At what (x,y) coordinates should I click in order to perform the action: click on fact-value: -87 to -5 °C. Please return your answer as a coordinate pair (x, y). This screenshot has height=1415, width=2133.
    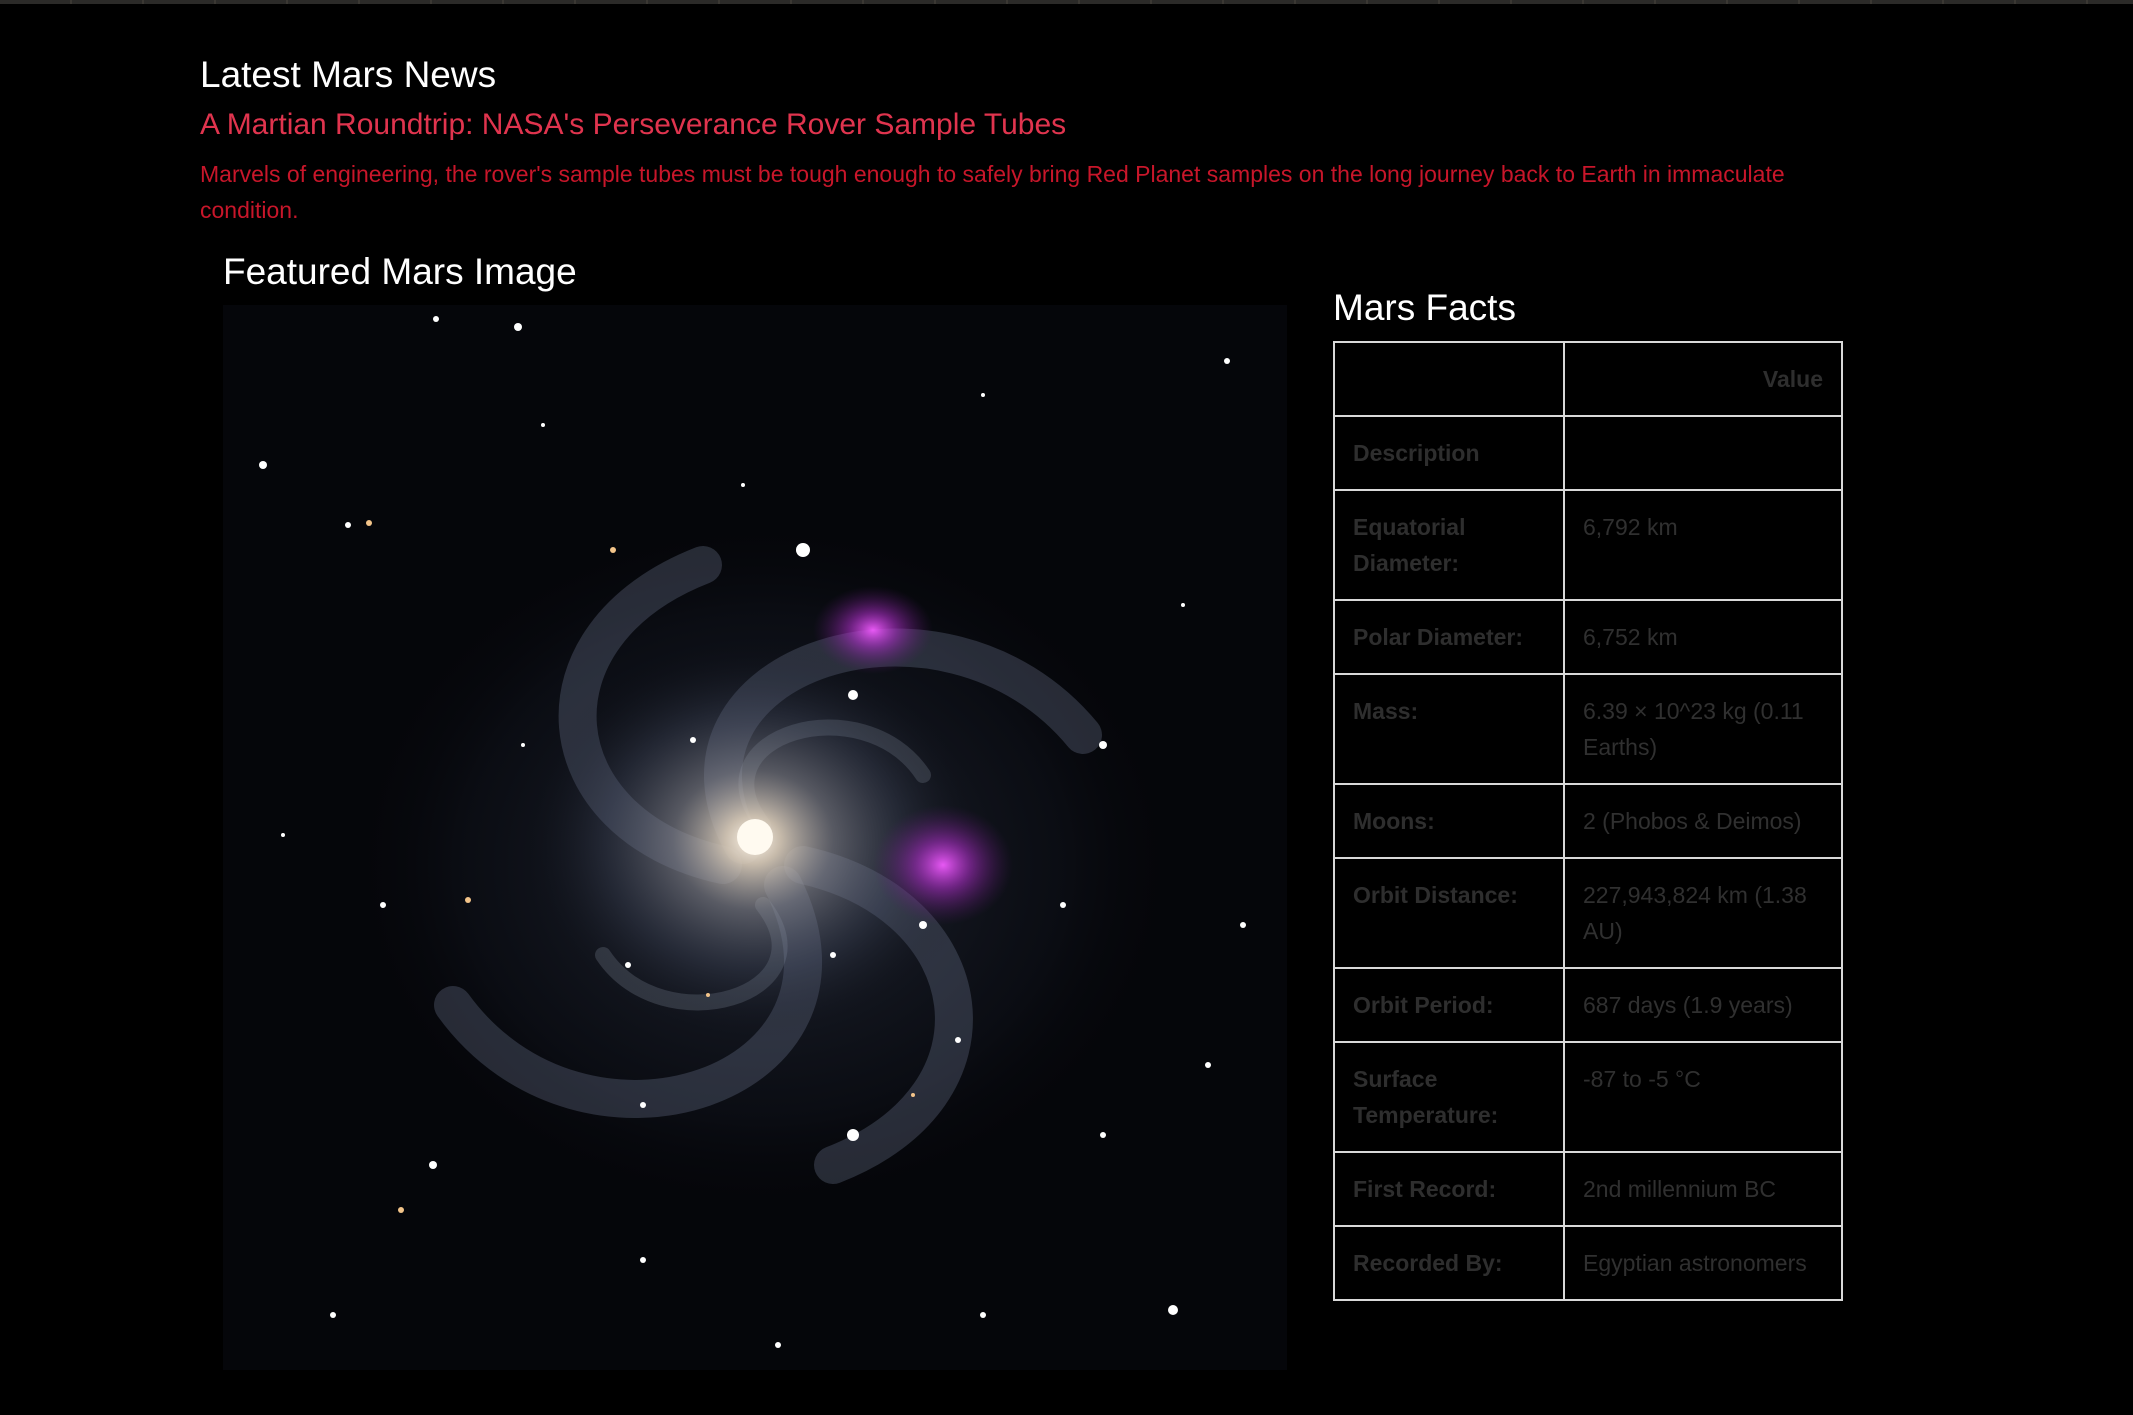
    Looking at the image, I should click on (1703, 1097).